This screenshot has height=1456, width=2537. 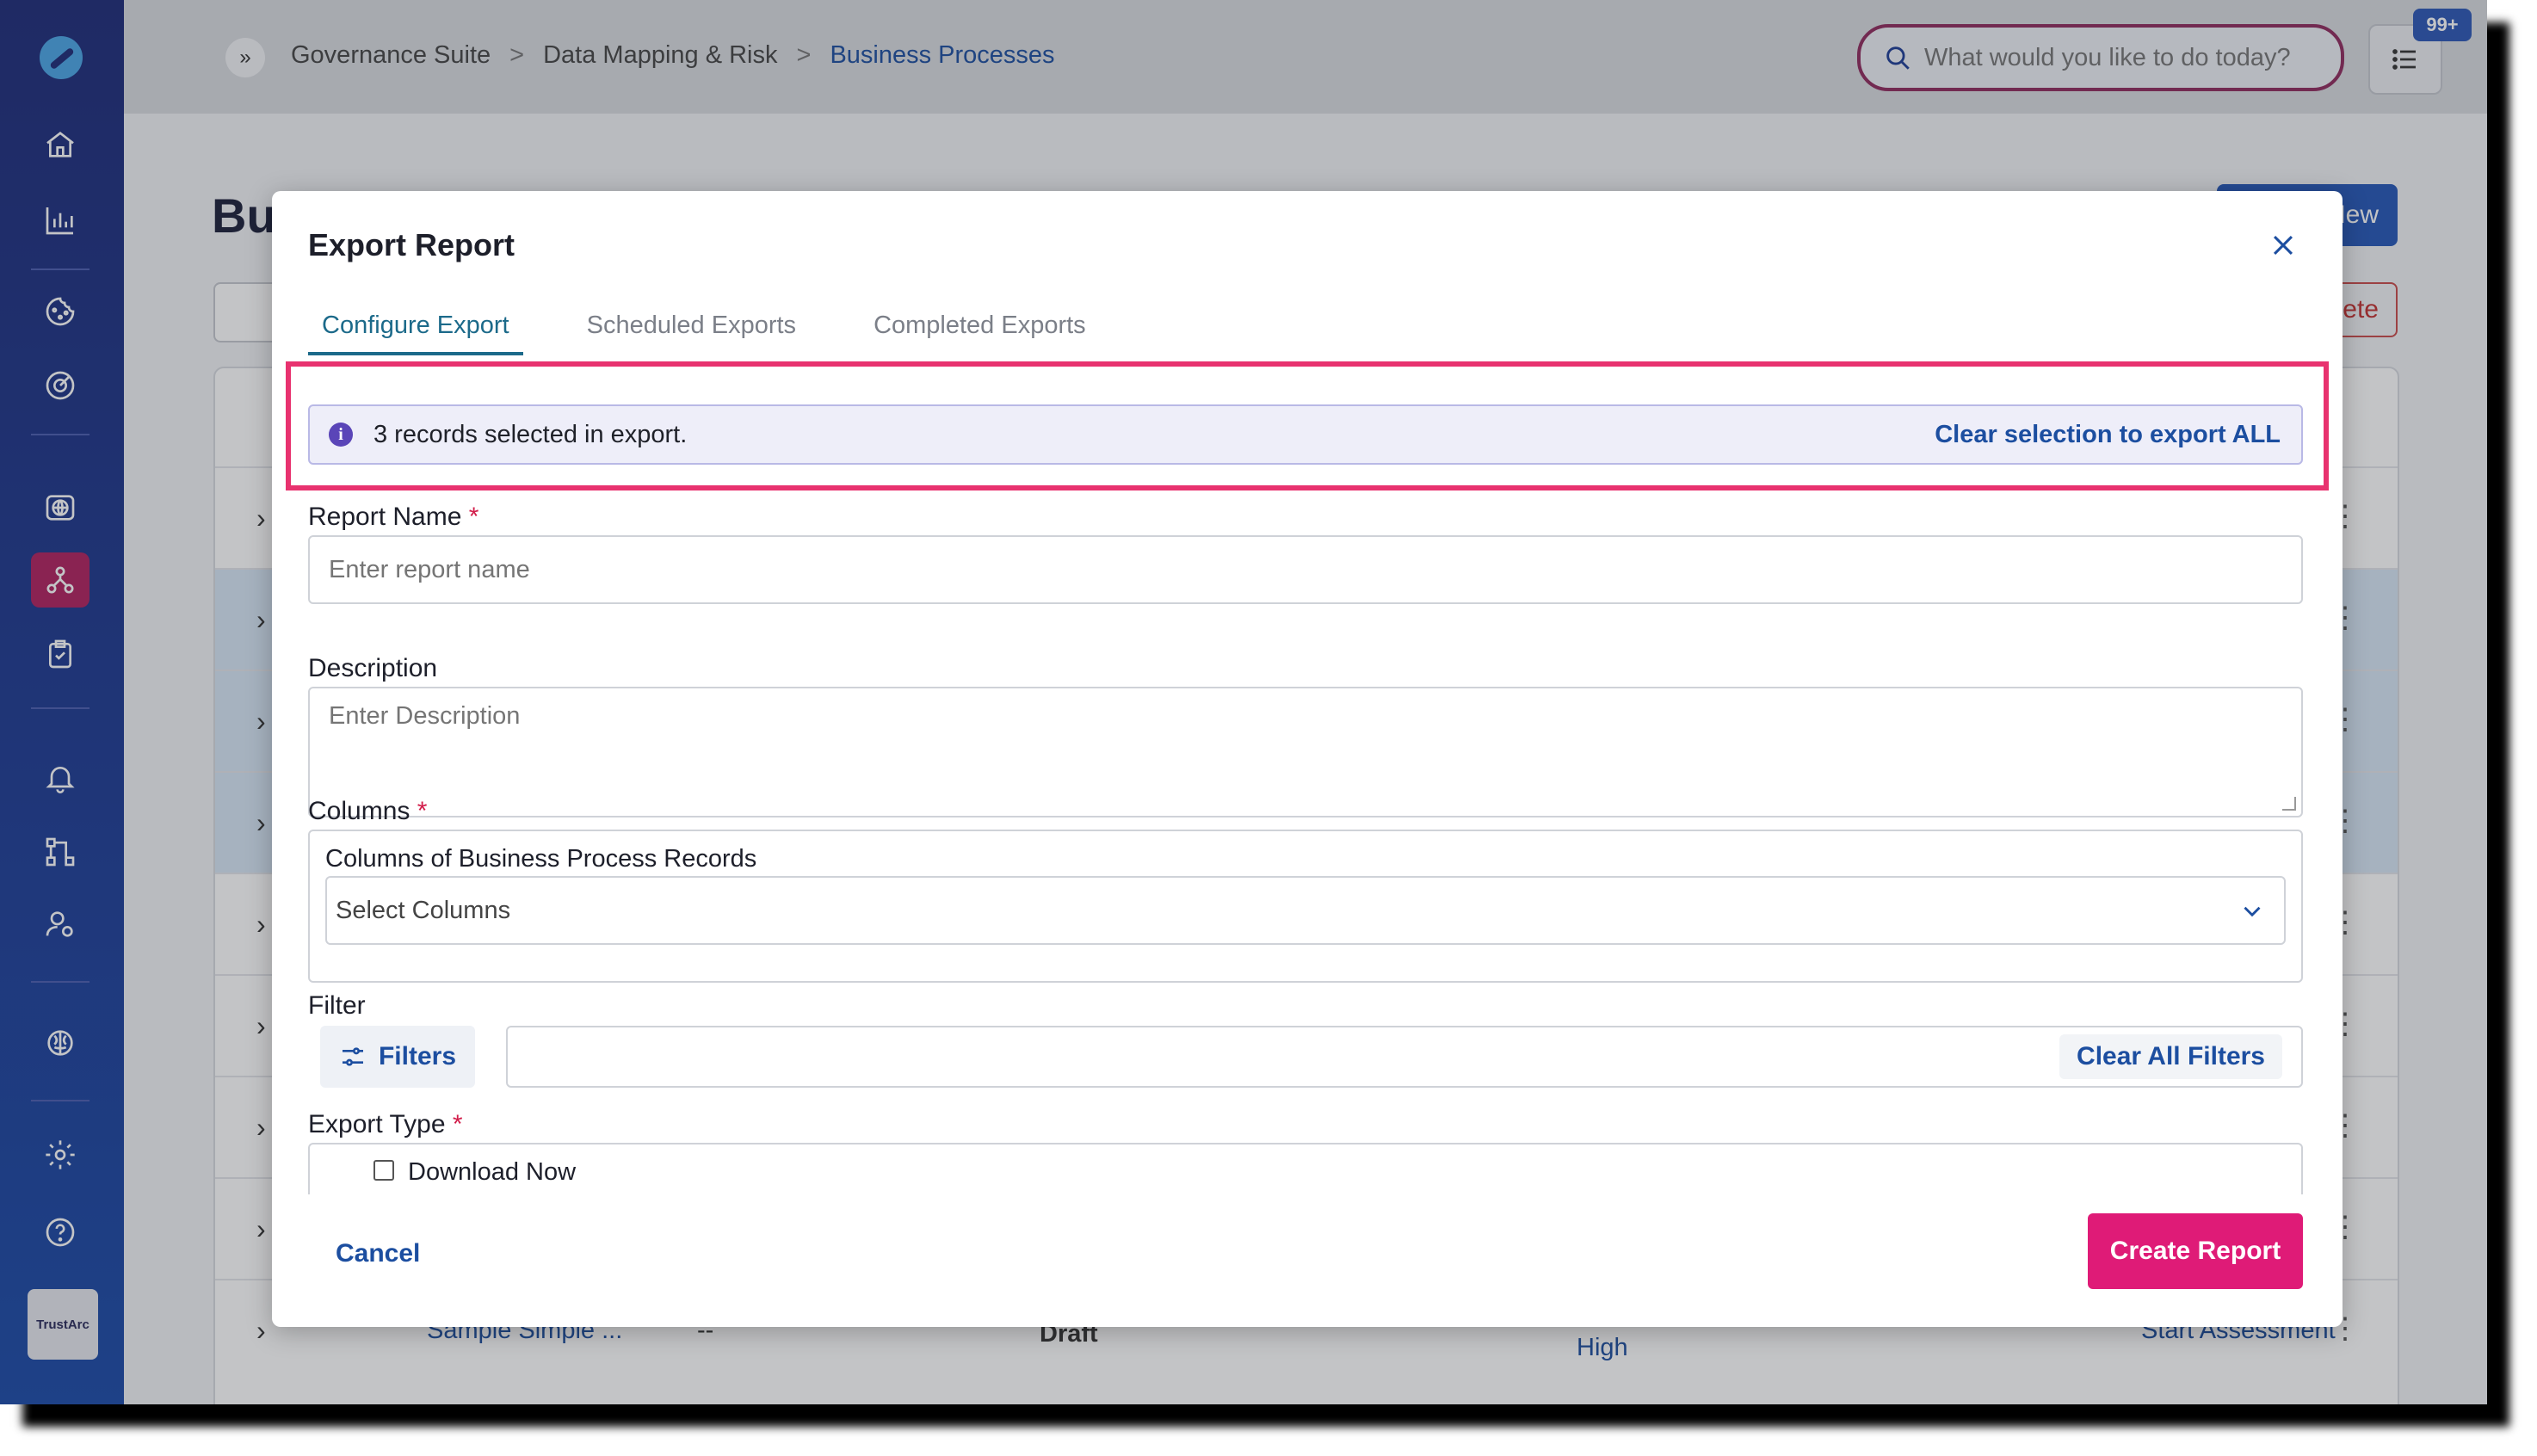 I want to click on tab-scheduled-exports: Scheduled Exports, so click(x=691, y=334).